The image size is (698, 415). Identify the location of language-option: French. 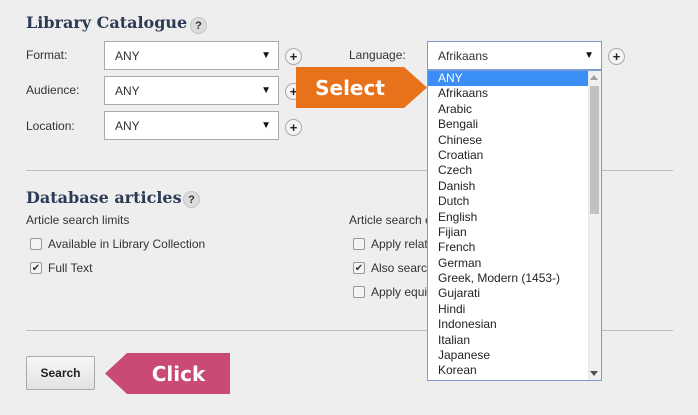
(508, 247).